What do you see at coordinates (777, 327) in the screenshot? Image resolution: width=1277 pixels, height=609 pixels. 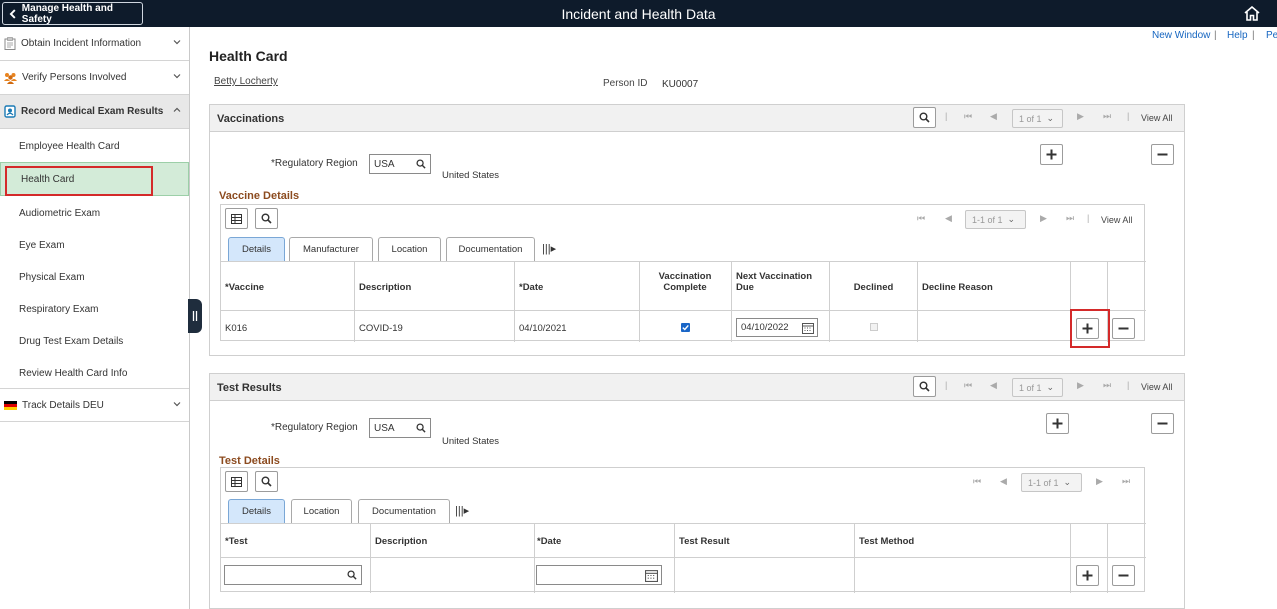 I see `next-due-input: 04/10/2022` at bounding box center [777, 327].